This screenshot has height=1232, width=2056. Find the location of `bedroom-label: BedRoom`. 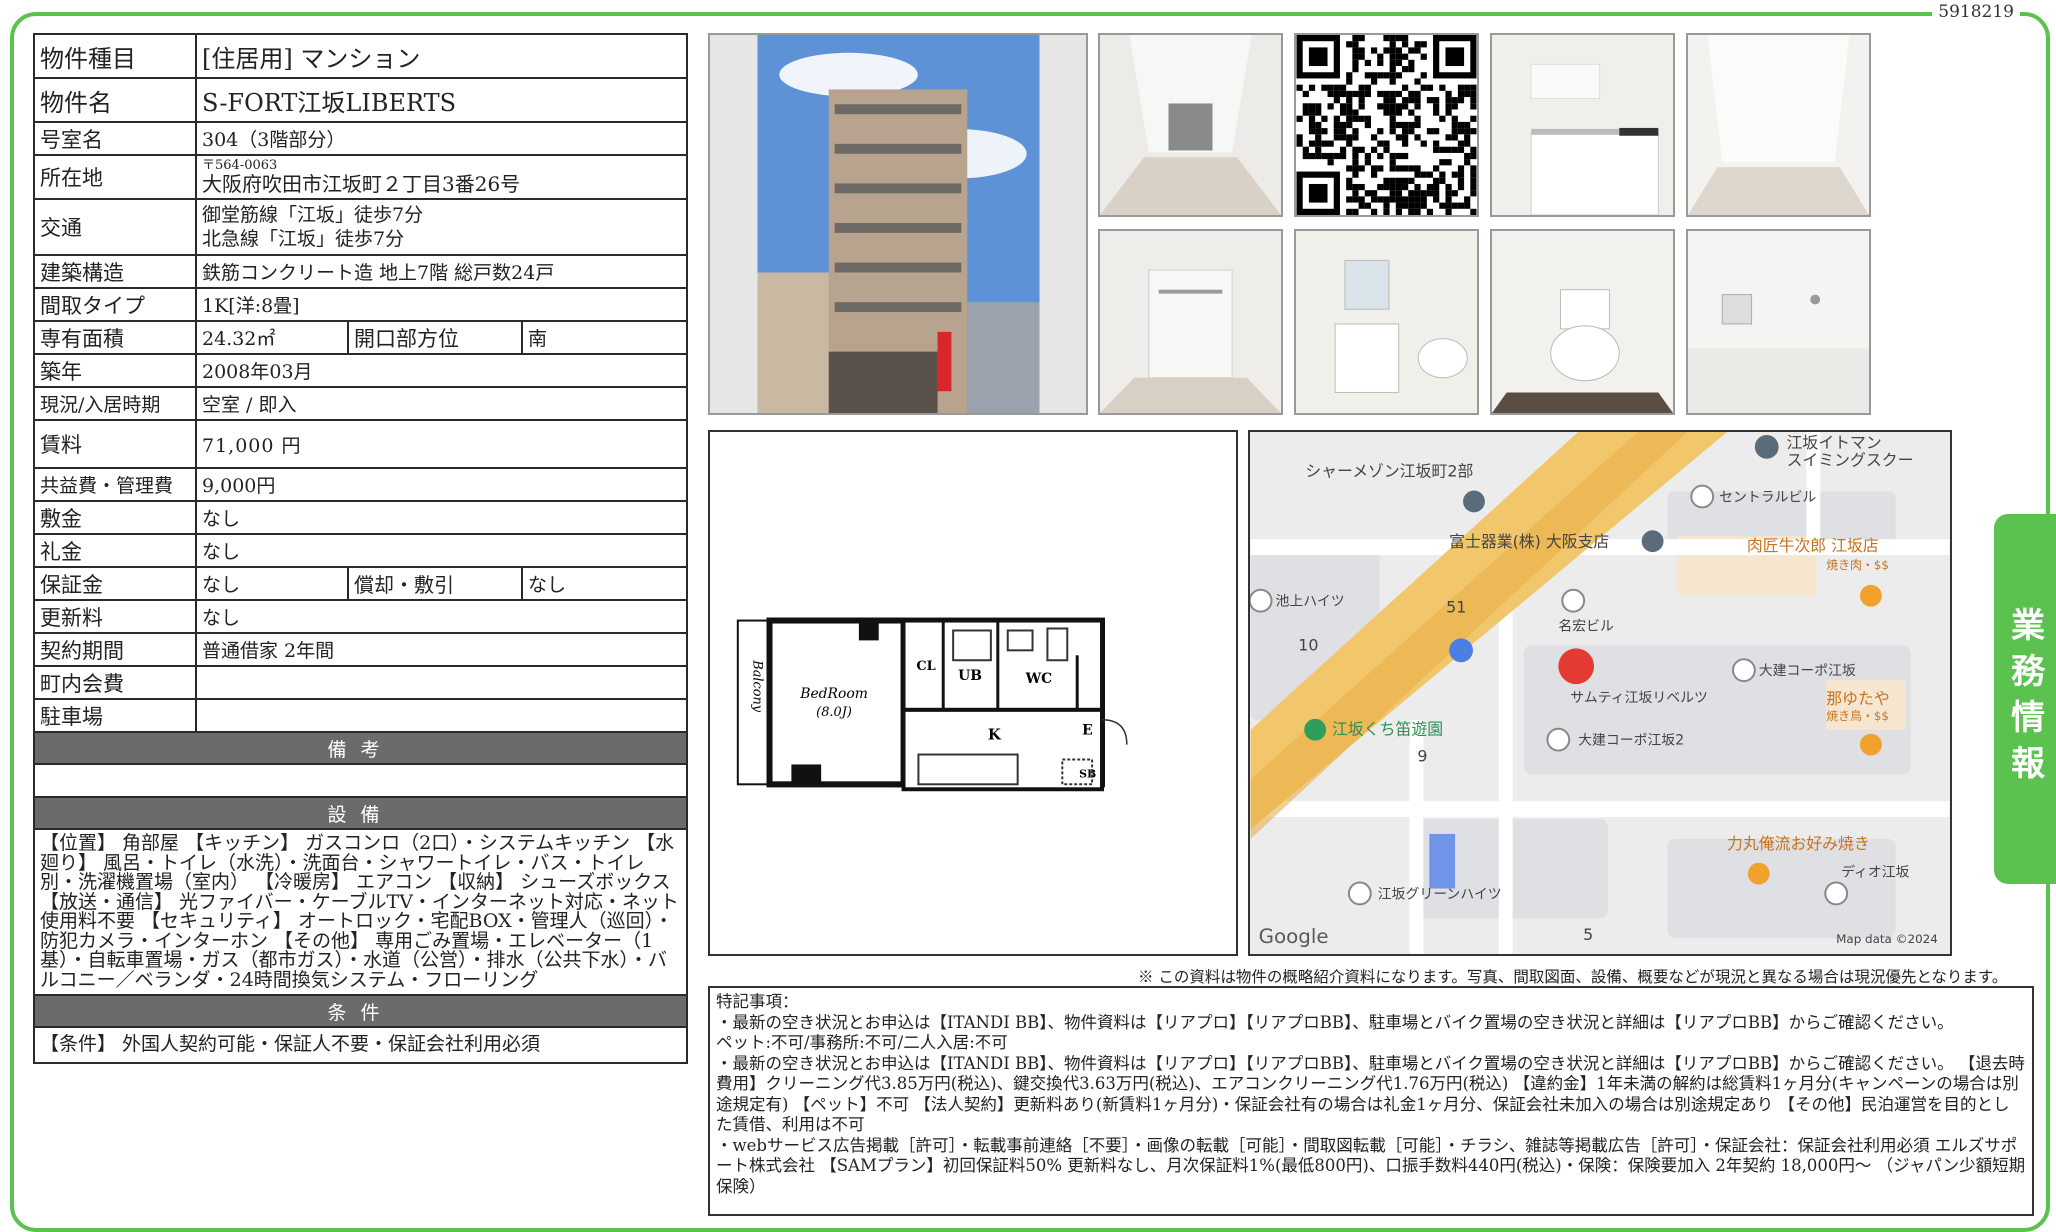

bedroom-label: BedRoom is located at coordinates (833, 694).